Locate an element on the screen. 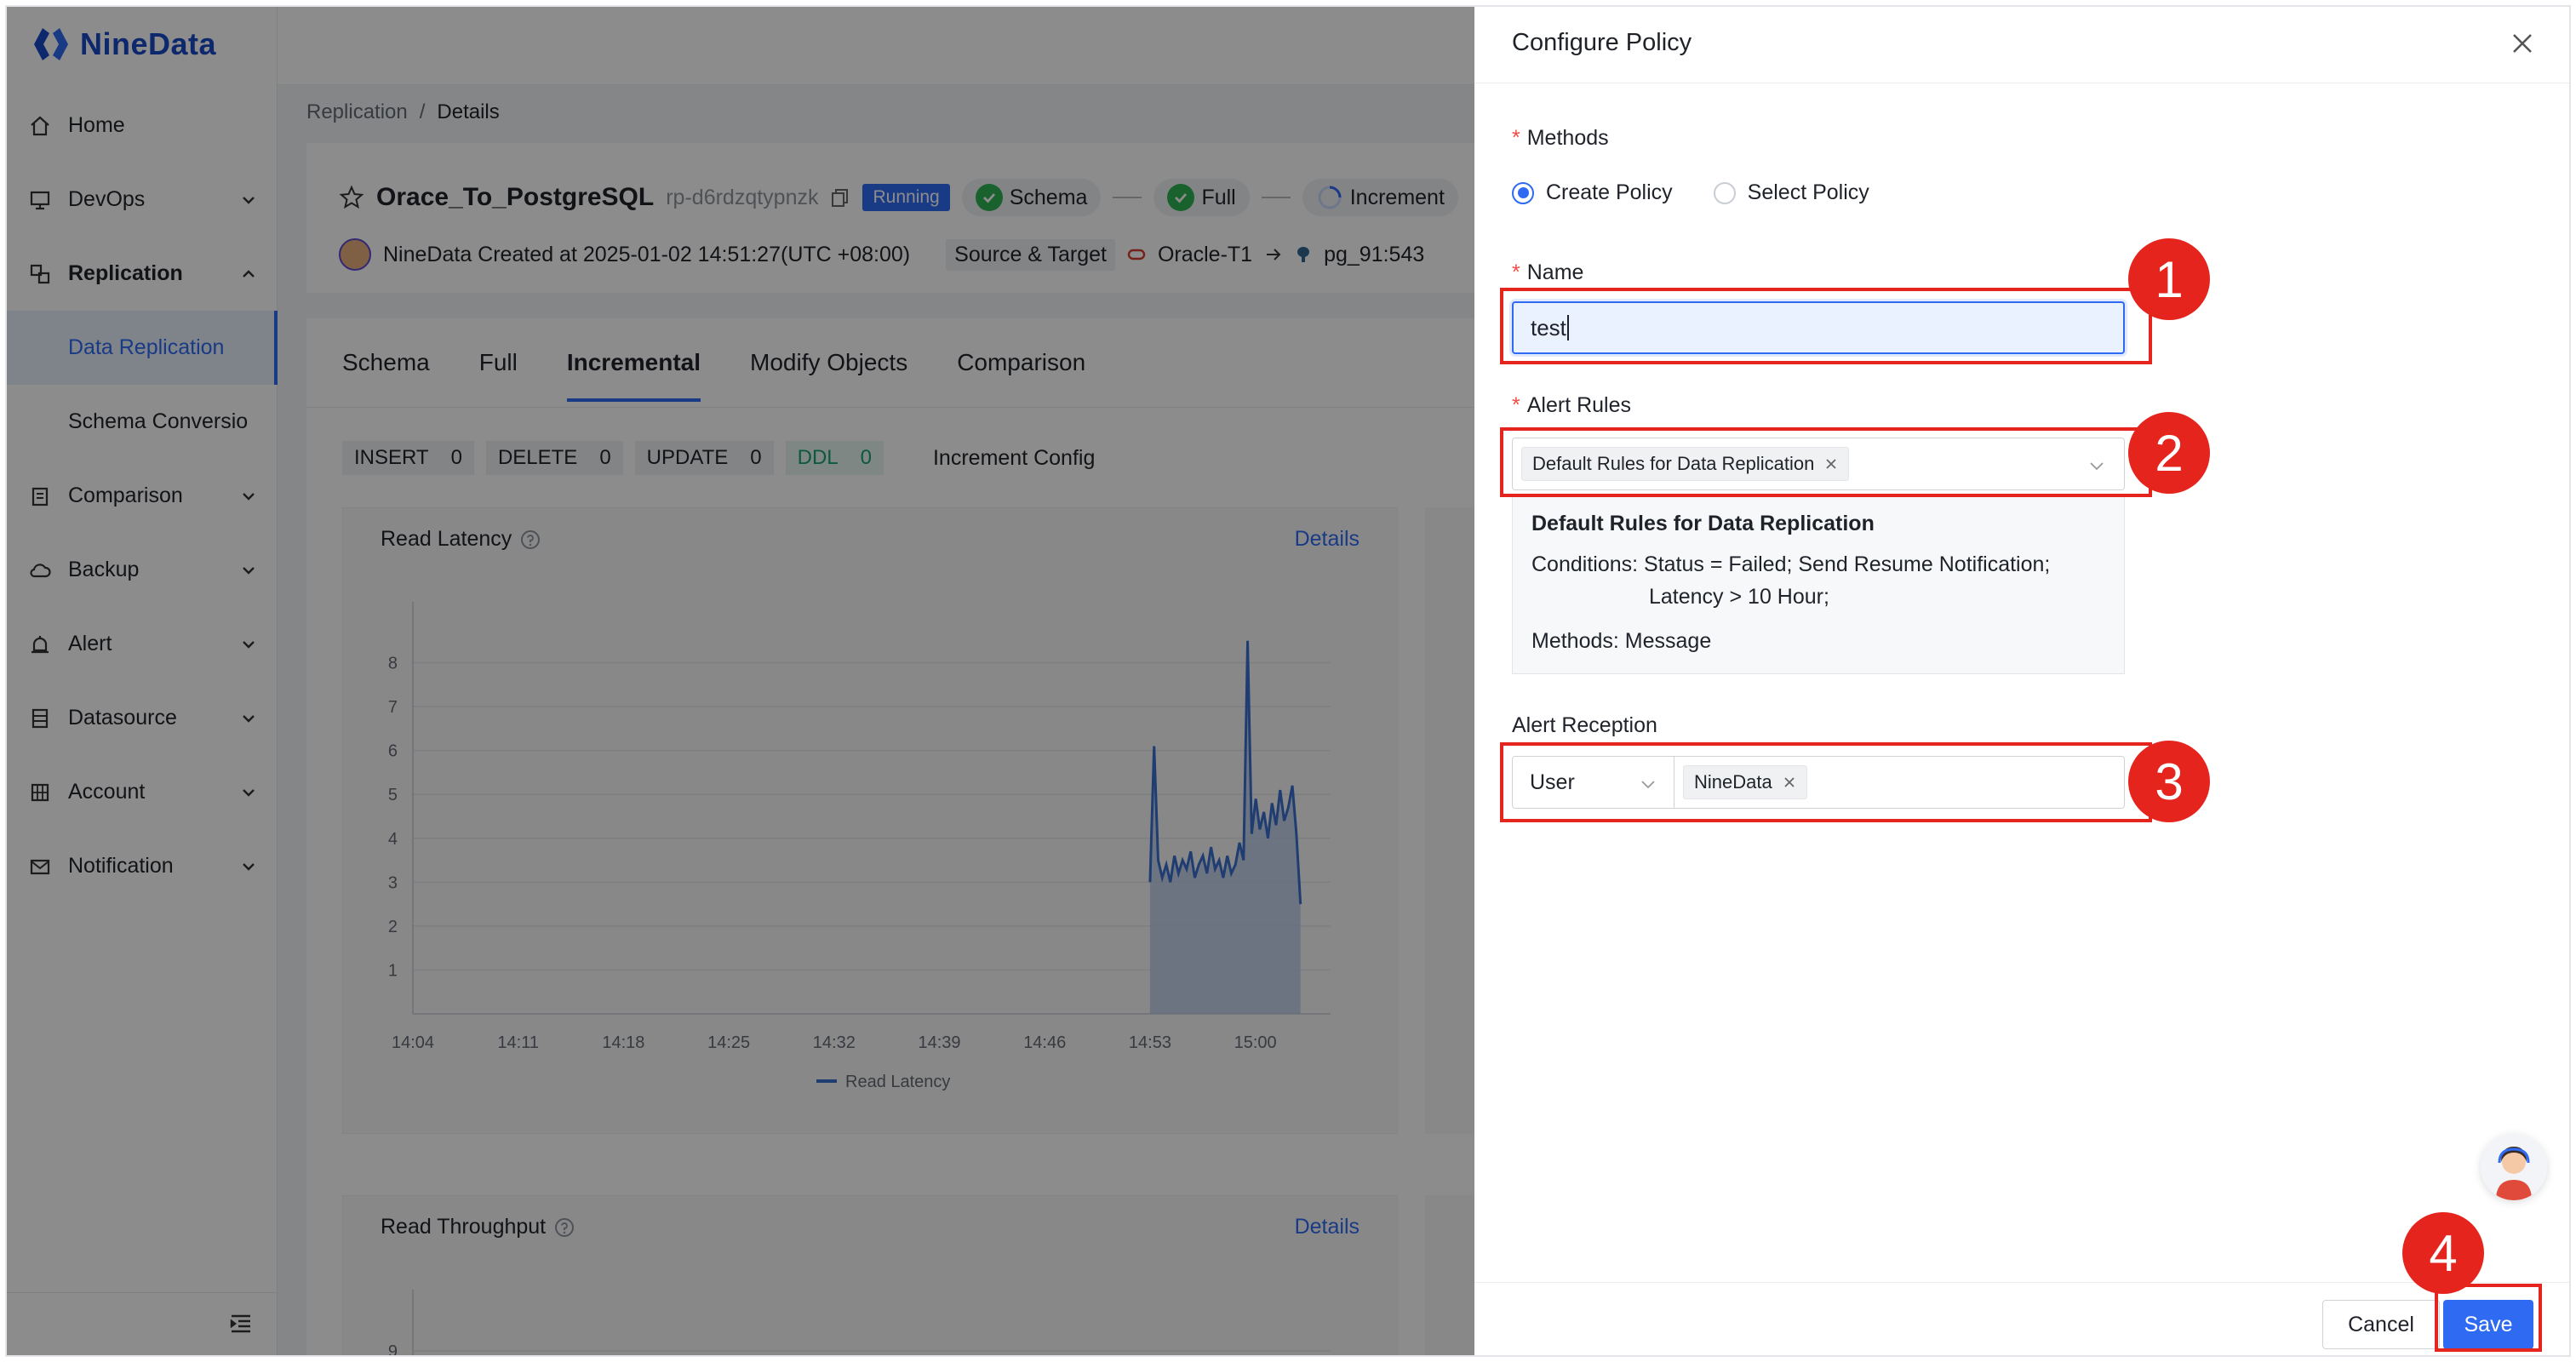  radio-select-policy: Select Policy is located at coordinates (1791, 192).